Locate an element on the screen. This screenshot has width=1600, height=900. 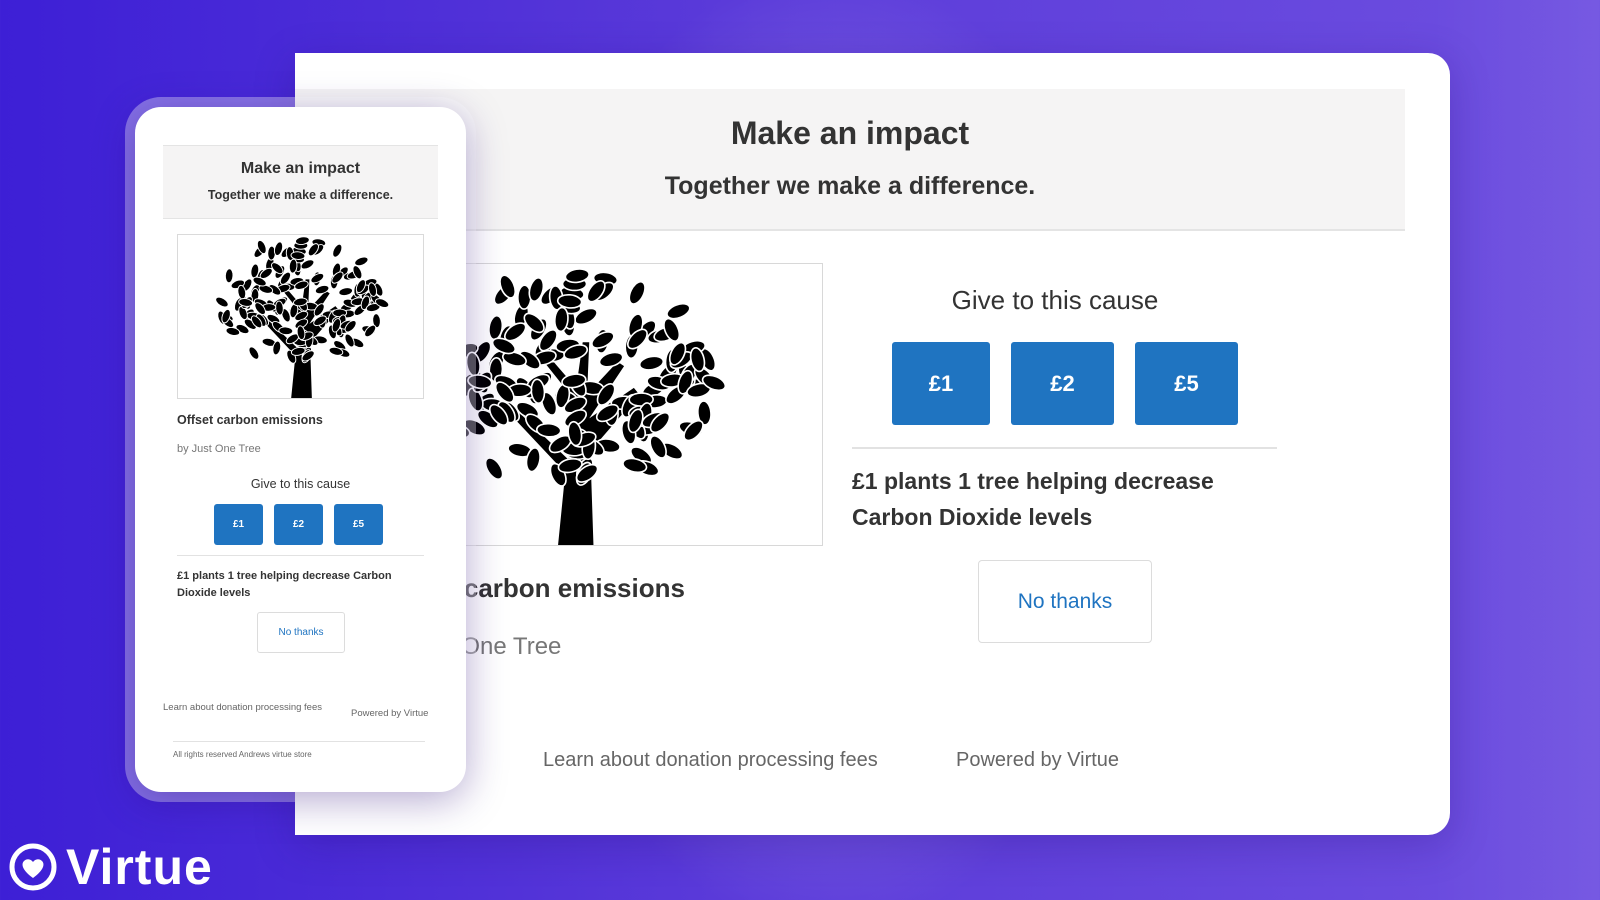
page-title: Make an impact is located at coordinates (300, 168).